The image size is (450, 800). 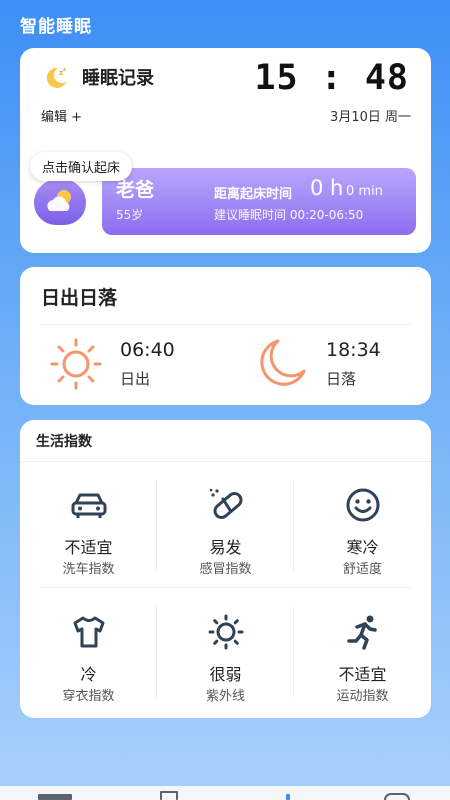 I want to click on index-label: 穿衣指数, so click(x=88, y=696).